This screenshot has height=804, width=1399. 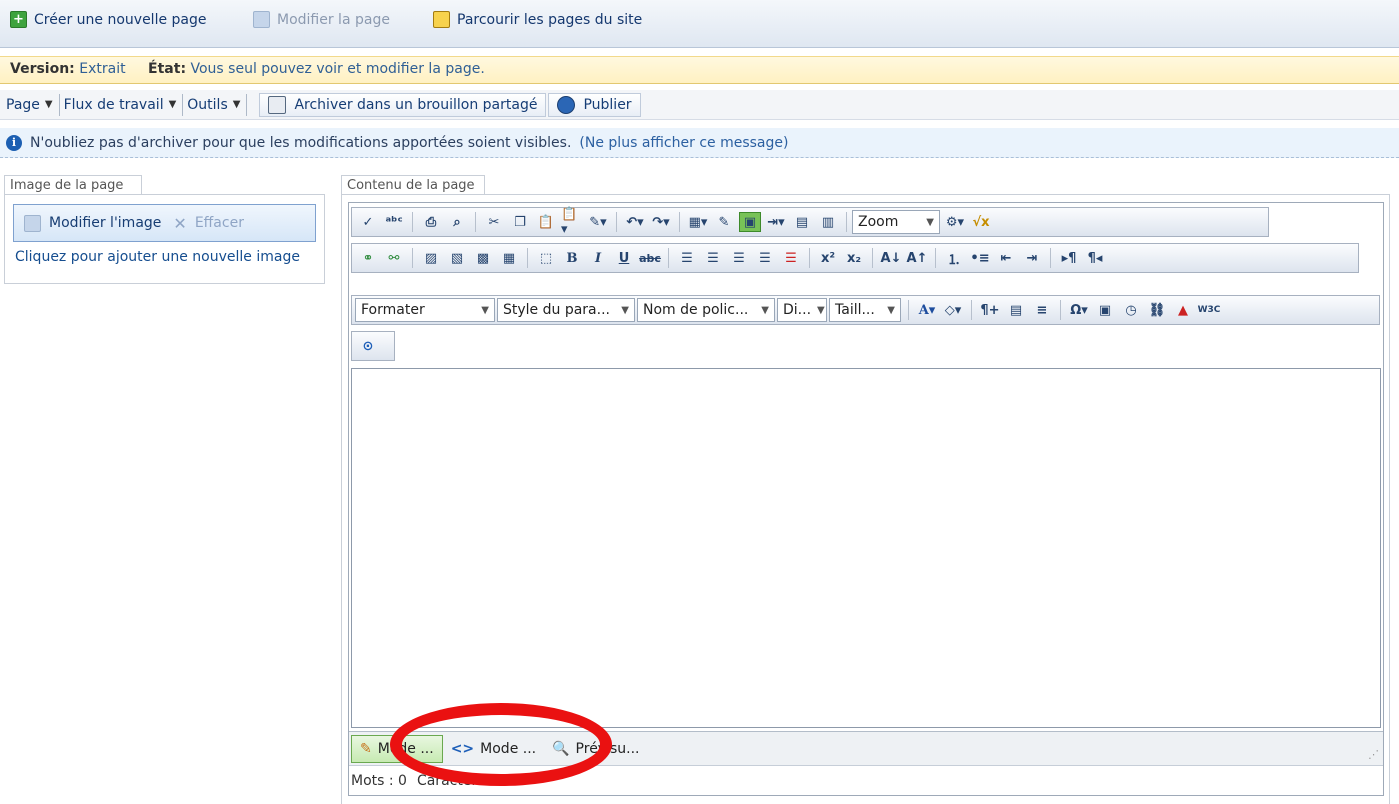 What do you see at coordinates (483, 258) in the screenshot?
I see `gallery-icon: ▩` at bounding box center [483, 258].